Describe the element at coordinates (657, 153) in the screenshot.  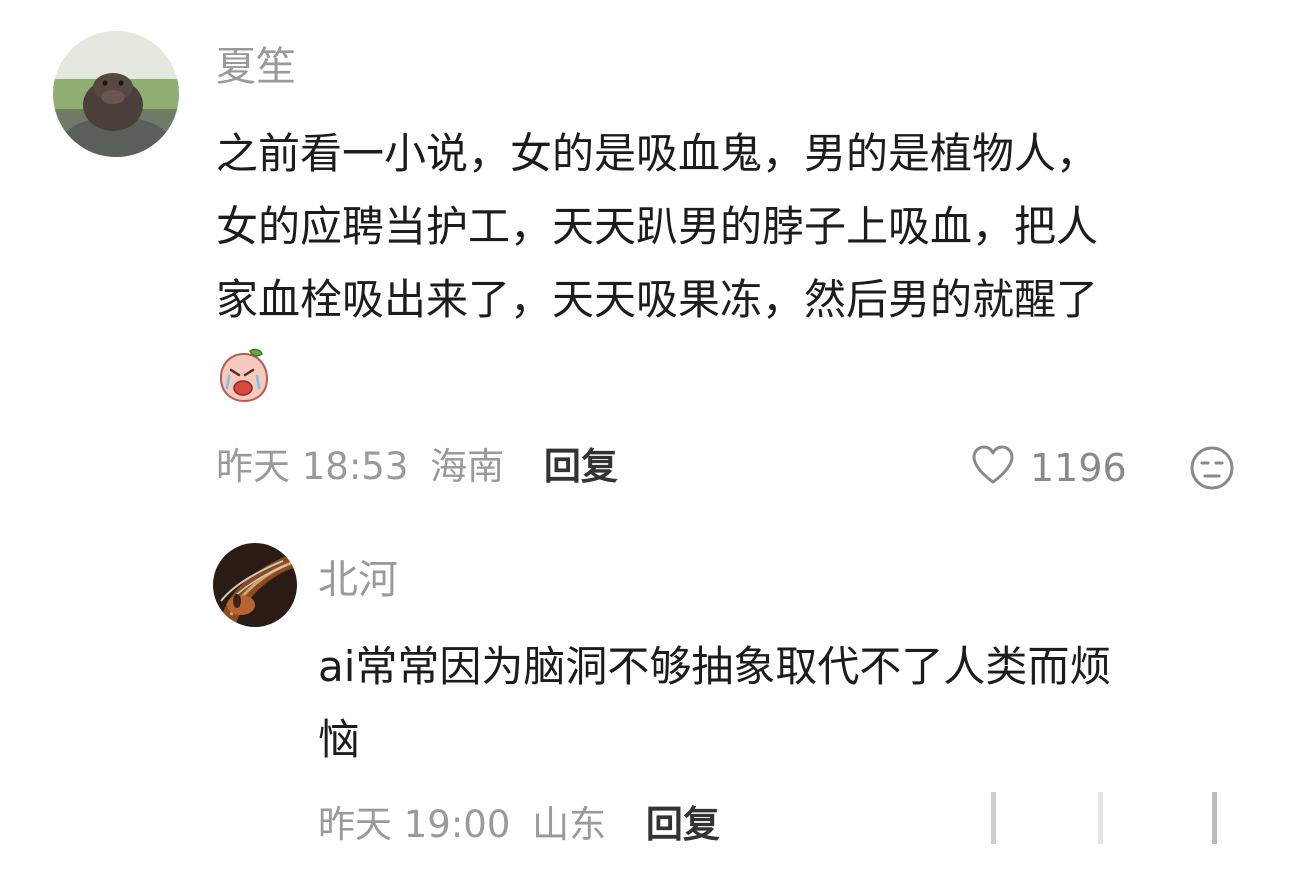
I see `comment-text-line: 之前看一小说，女的是吸血鬼，男的是植物人，` at that location.